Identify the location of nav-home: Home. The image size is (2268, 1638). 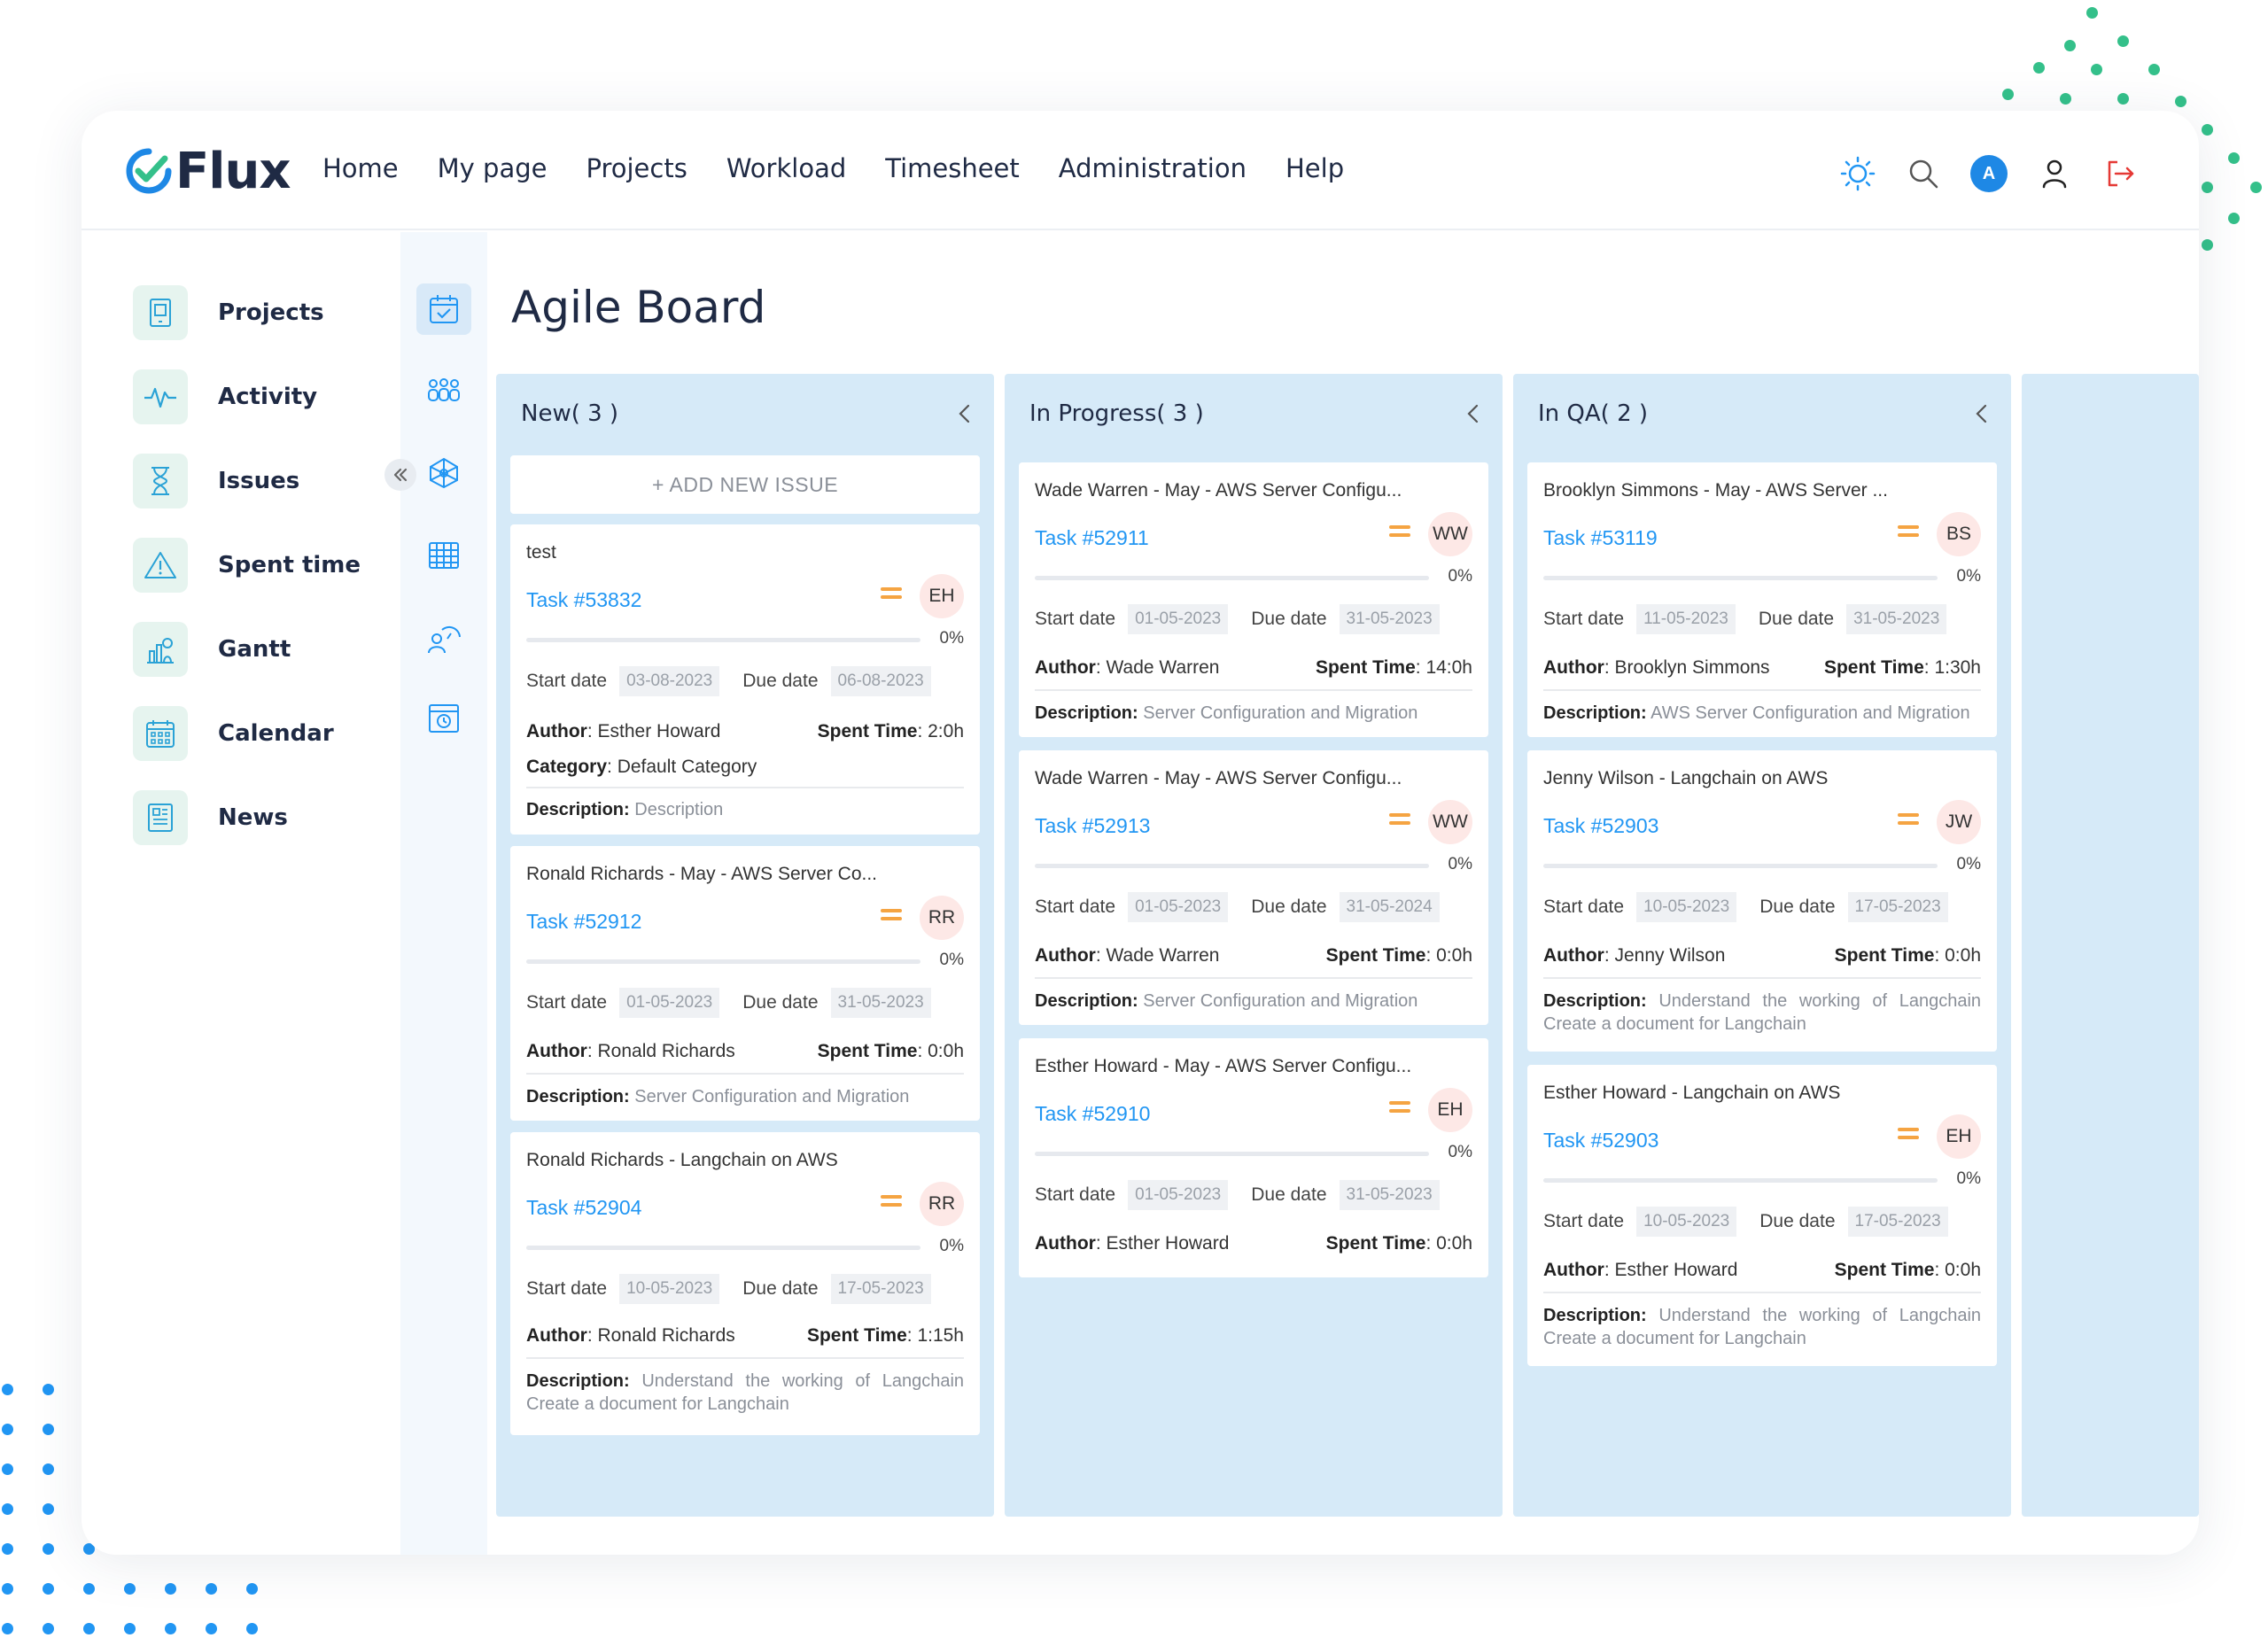
(360, 168).